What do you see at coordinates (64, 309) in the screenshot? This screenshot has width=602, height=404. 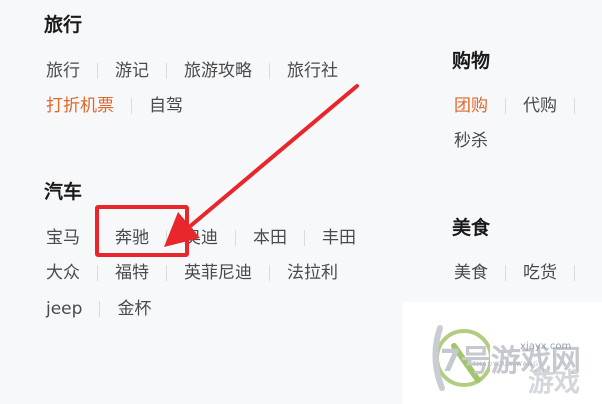 I see `link-jeep: jeep` at bounding box center [64, 309].